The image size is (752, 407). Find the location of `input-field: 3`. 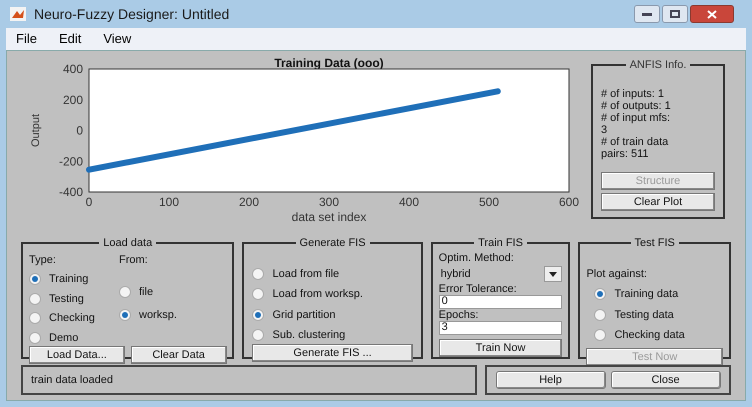

input-field: 3 is located at coordinates (500, 327).